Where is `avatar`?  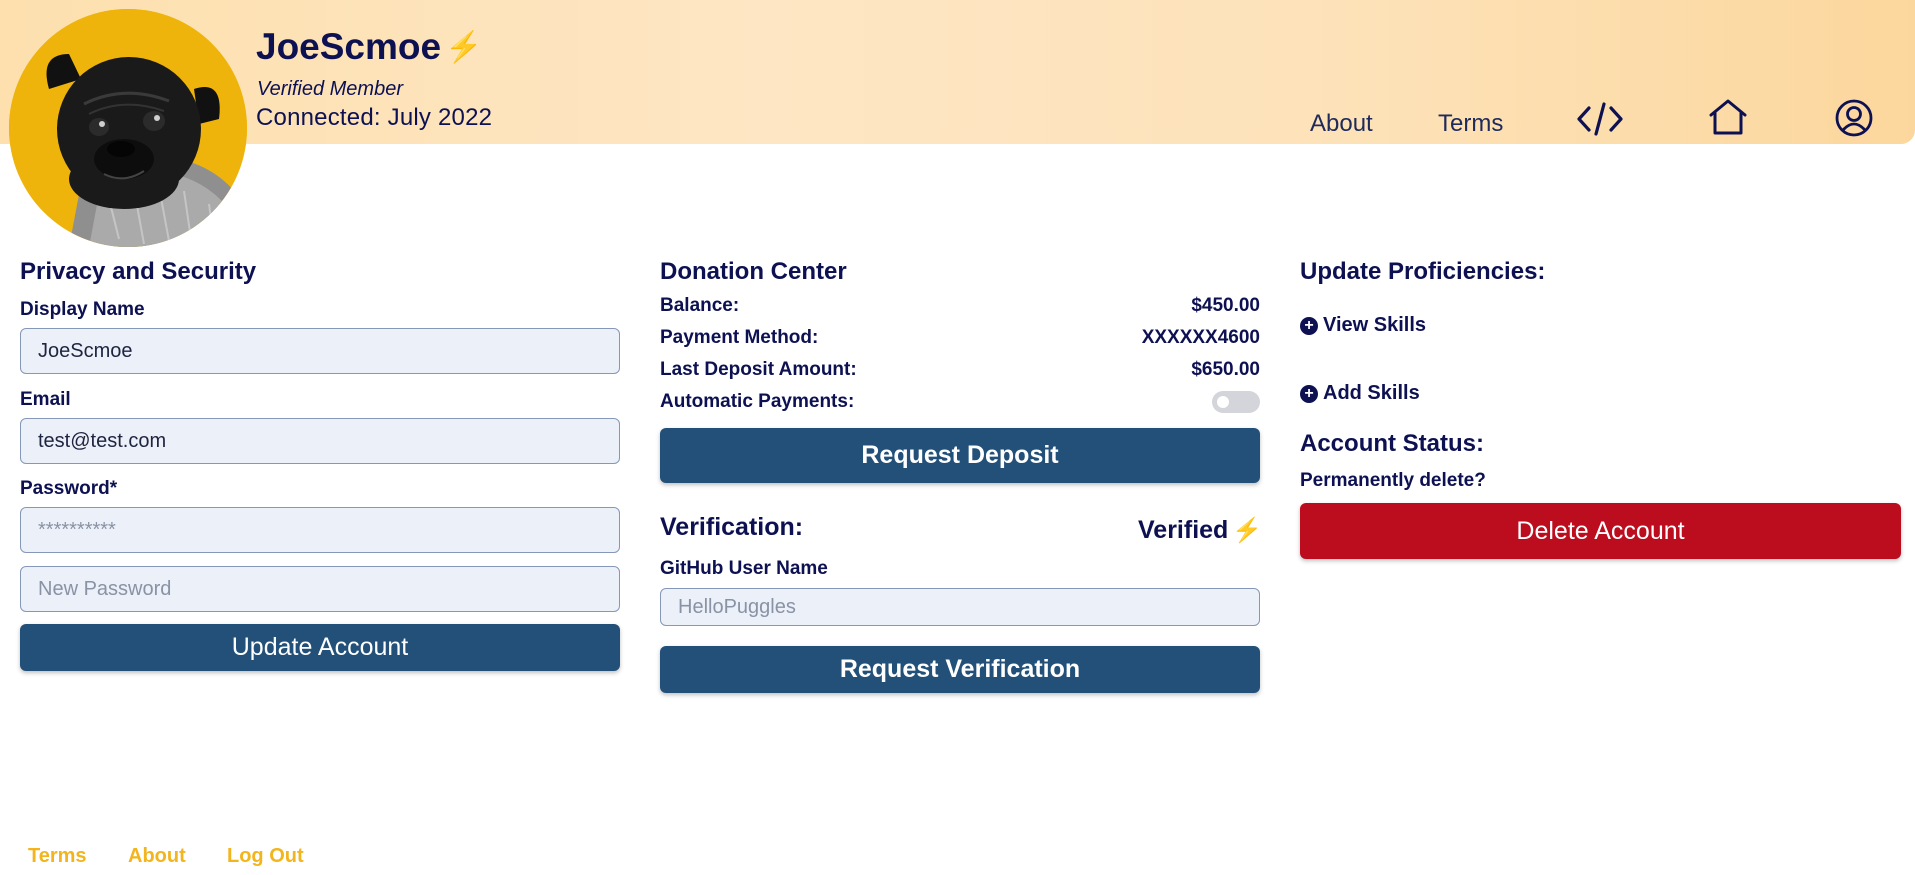
avatar is located at coordinates (128, 128).